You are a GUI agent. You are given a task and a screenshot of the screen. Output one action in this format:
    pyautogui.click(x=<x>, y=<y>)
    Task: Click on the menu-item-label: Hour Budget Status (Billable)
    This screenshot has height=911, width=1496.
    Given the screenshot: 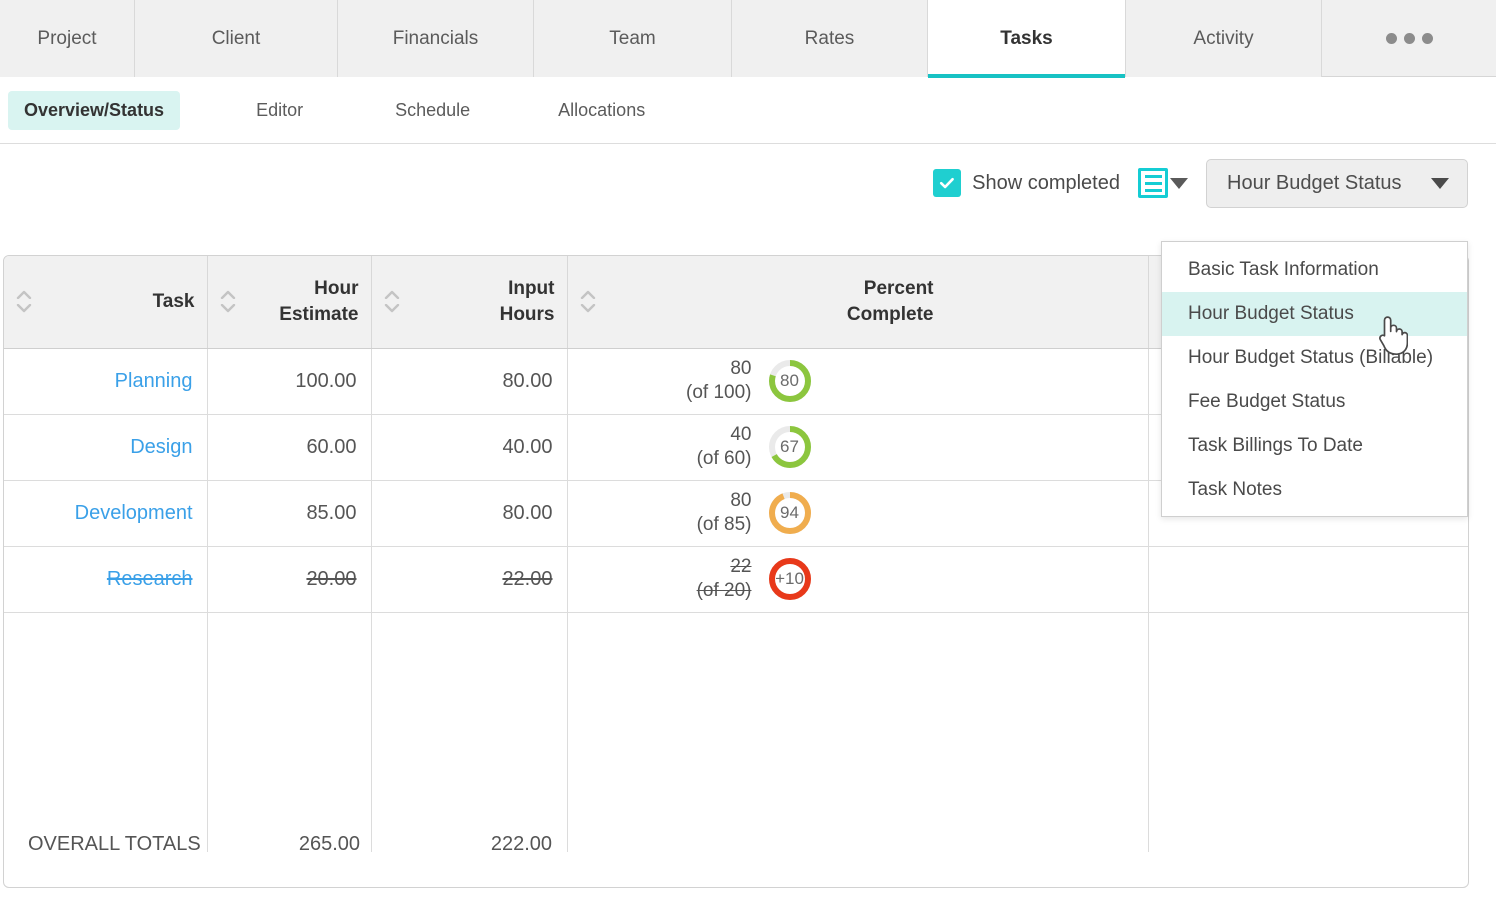 What is the action you would take?
    pyautogui.click(x=1311, y=357)
    